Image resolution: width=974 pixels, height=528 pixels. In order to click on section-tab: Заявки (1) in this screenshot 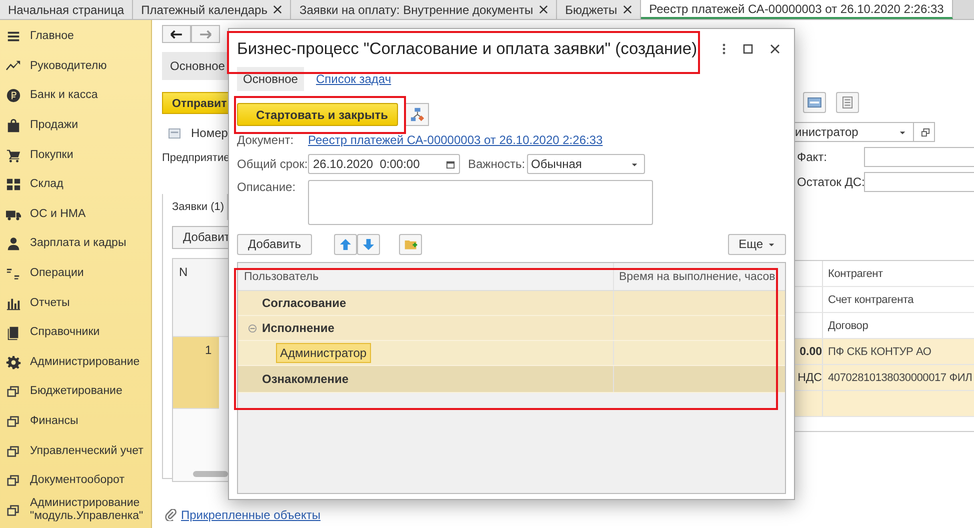, I will do `click(195, 207)`.